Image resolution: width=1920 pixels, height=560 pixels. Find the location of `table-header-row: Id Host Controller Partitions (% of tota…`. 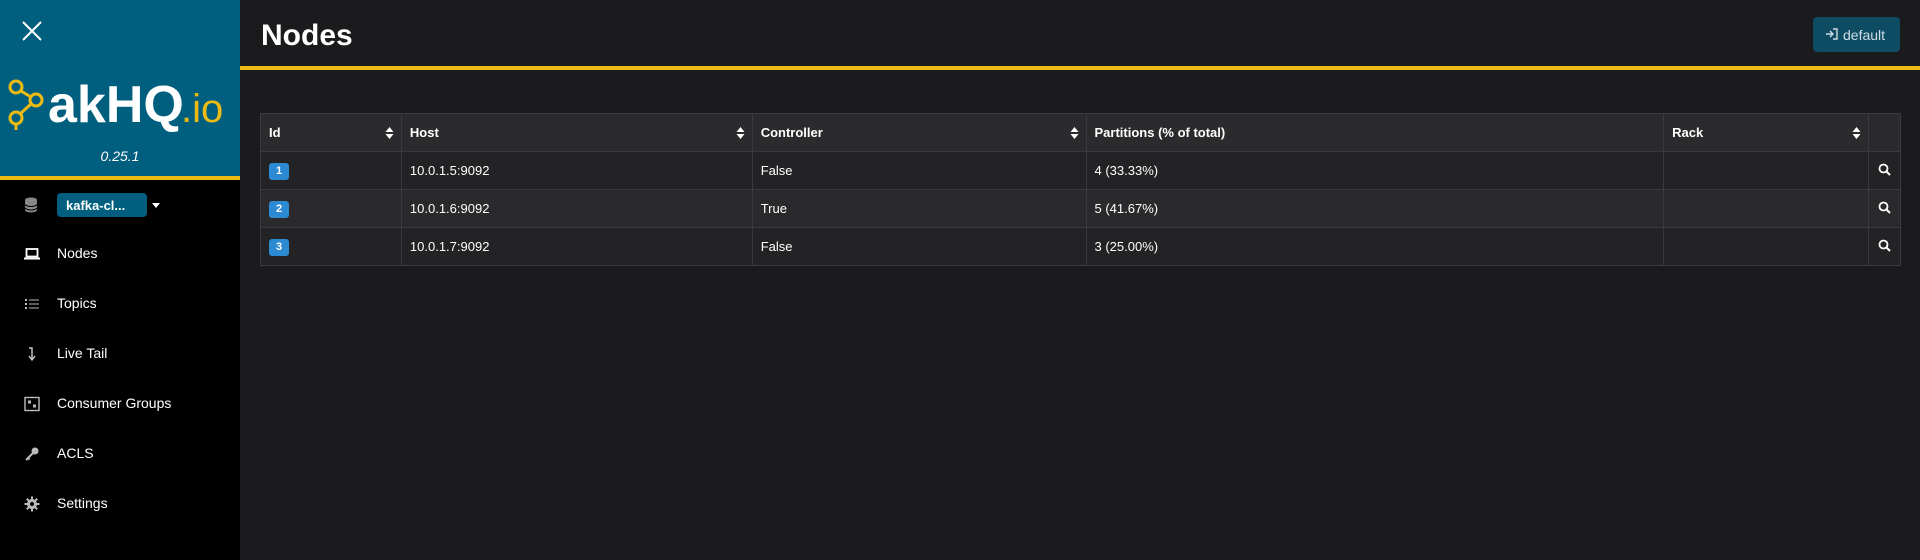

table-header-row: Id Host Controller Partitions (% of tota… is located at coordinates (1081, 132).